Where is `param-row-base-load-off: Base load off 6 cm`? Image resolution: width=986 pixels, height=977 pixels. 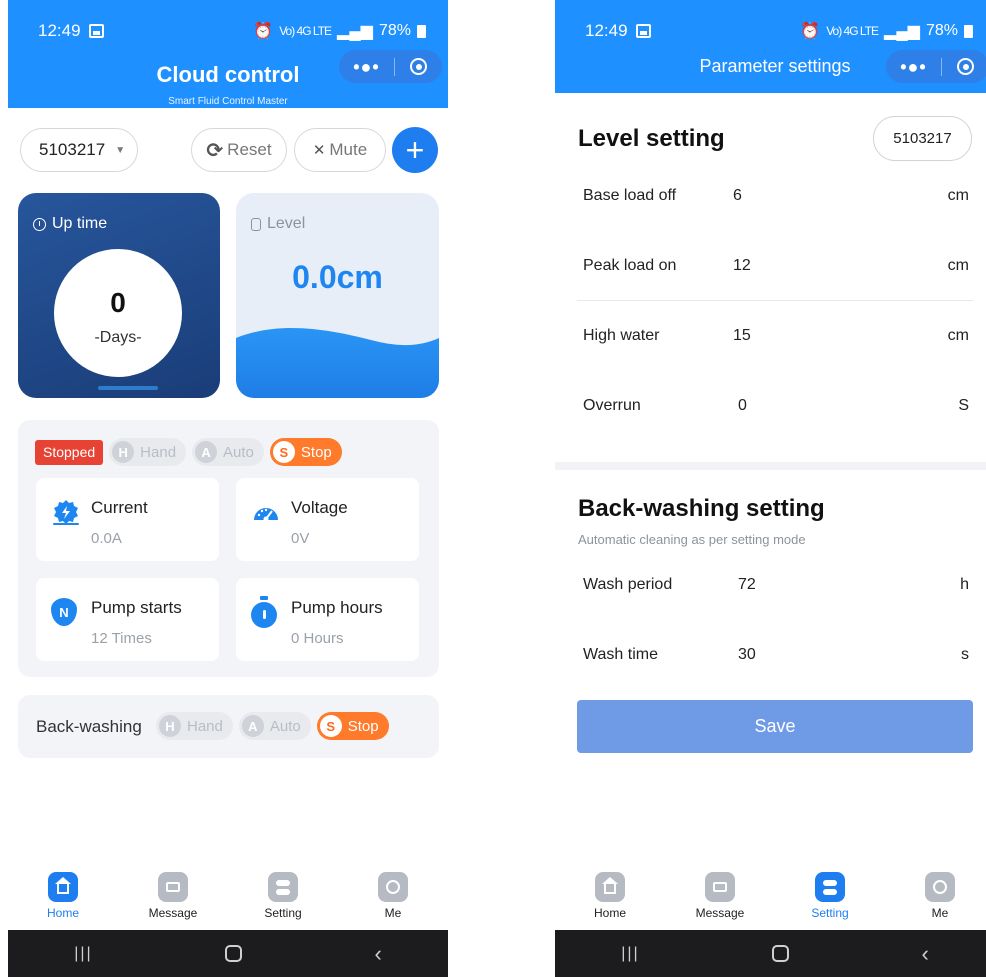
param-row-base-load-off: Base load off 6 cm is located at coordinates (776, 198).